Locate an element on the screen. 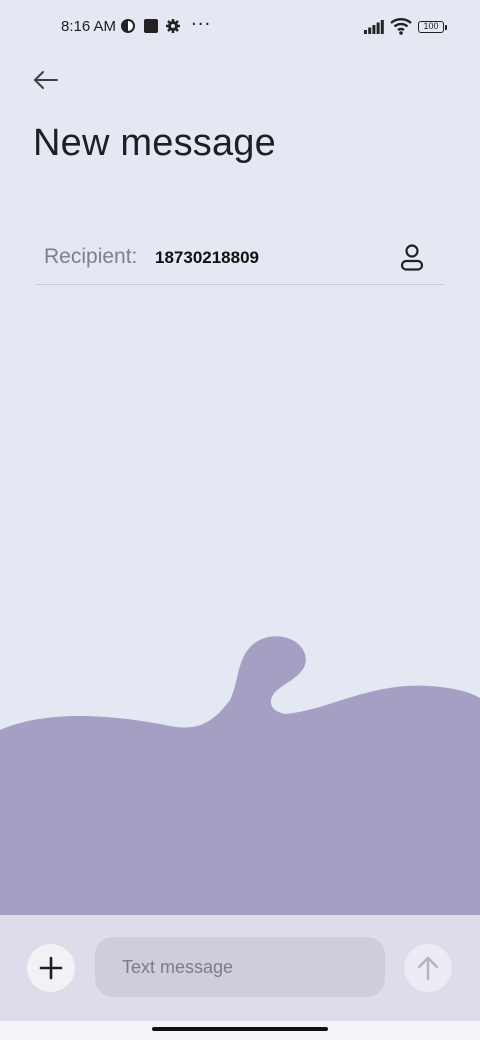 The height and width of the screenshot is (1040, 480). recipient-label: Recipient: is located at coordinates (91, 256).